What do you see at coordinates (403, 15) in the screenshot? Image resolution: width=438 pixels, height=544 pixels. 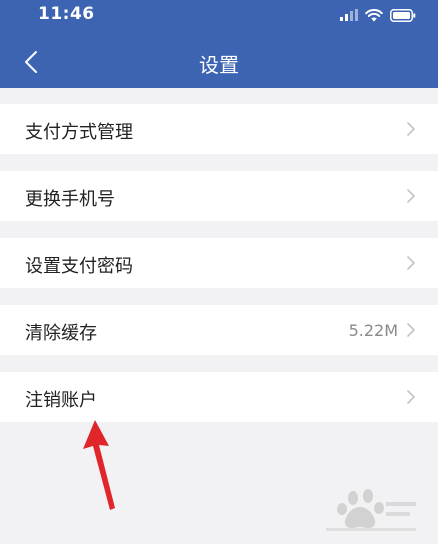 I see `battery-icon` at bounding box center [403, 15].